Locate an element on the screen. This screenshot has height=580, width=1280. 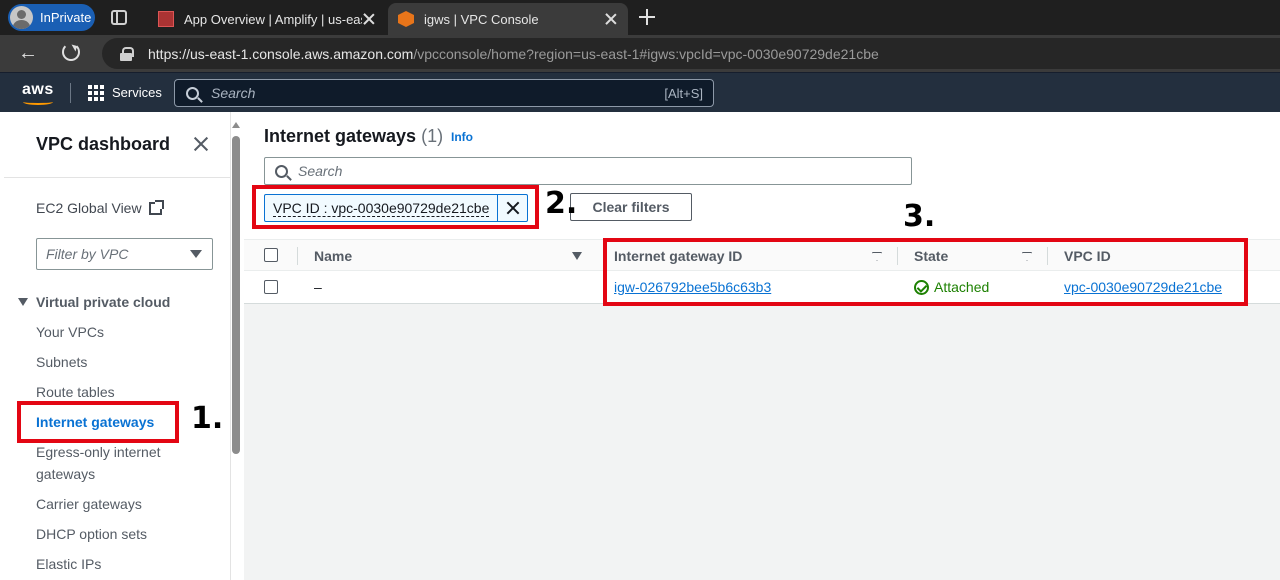
filter-token-text: VPC ID : vpc-0030e90729de21cbe is located at coordinates (381, 208).